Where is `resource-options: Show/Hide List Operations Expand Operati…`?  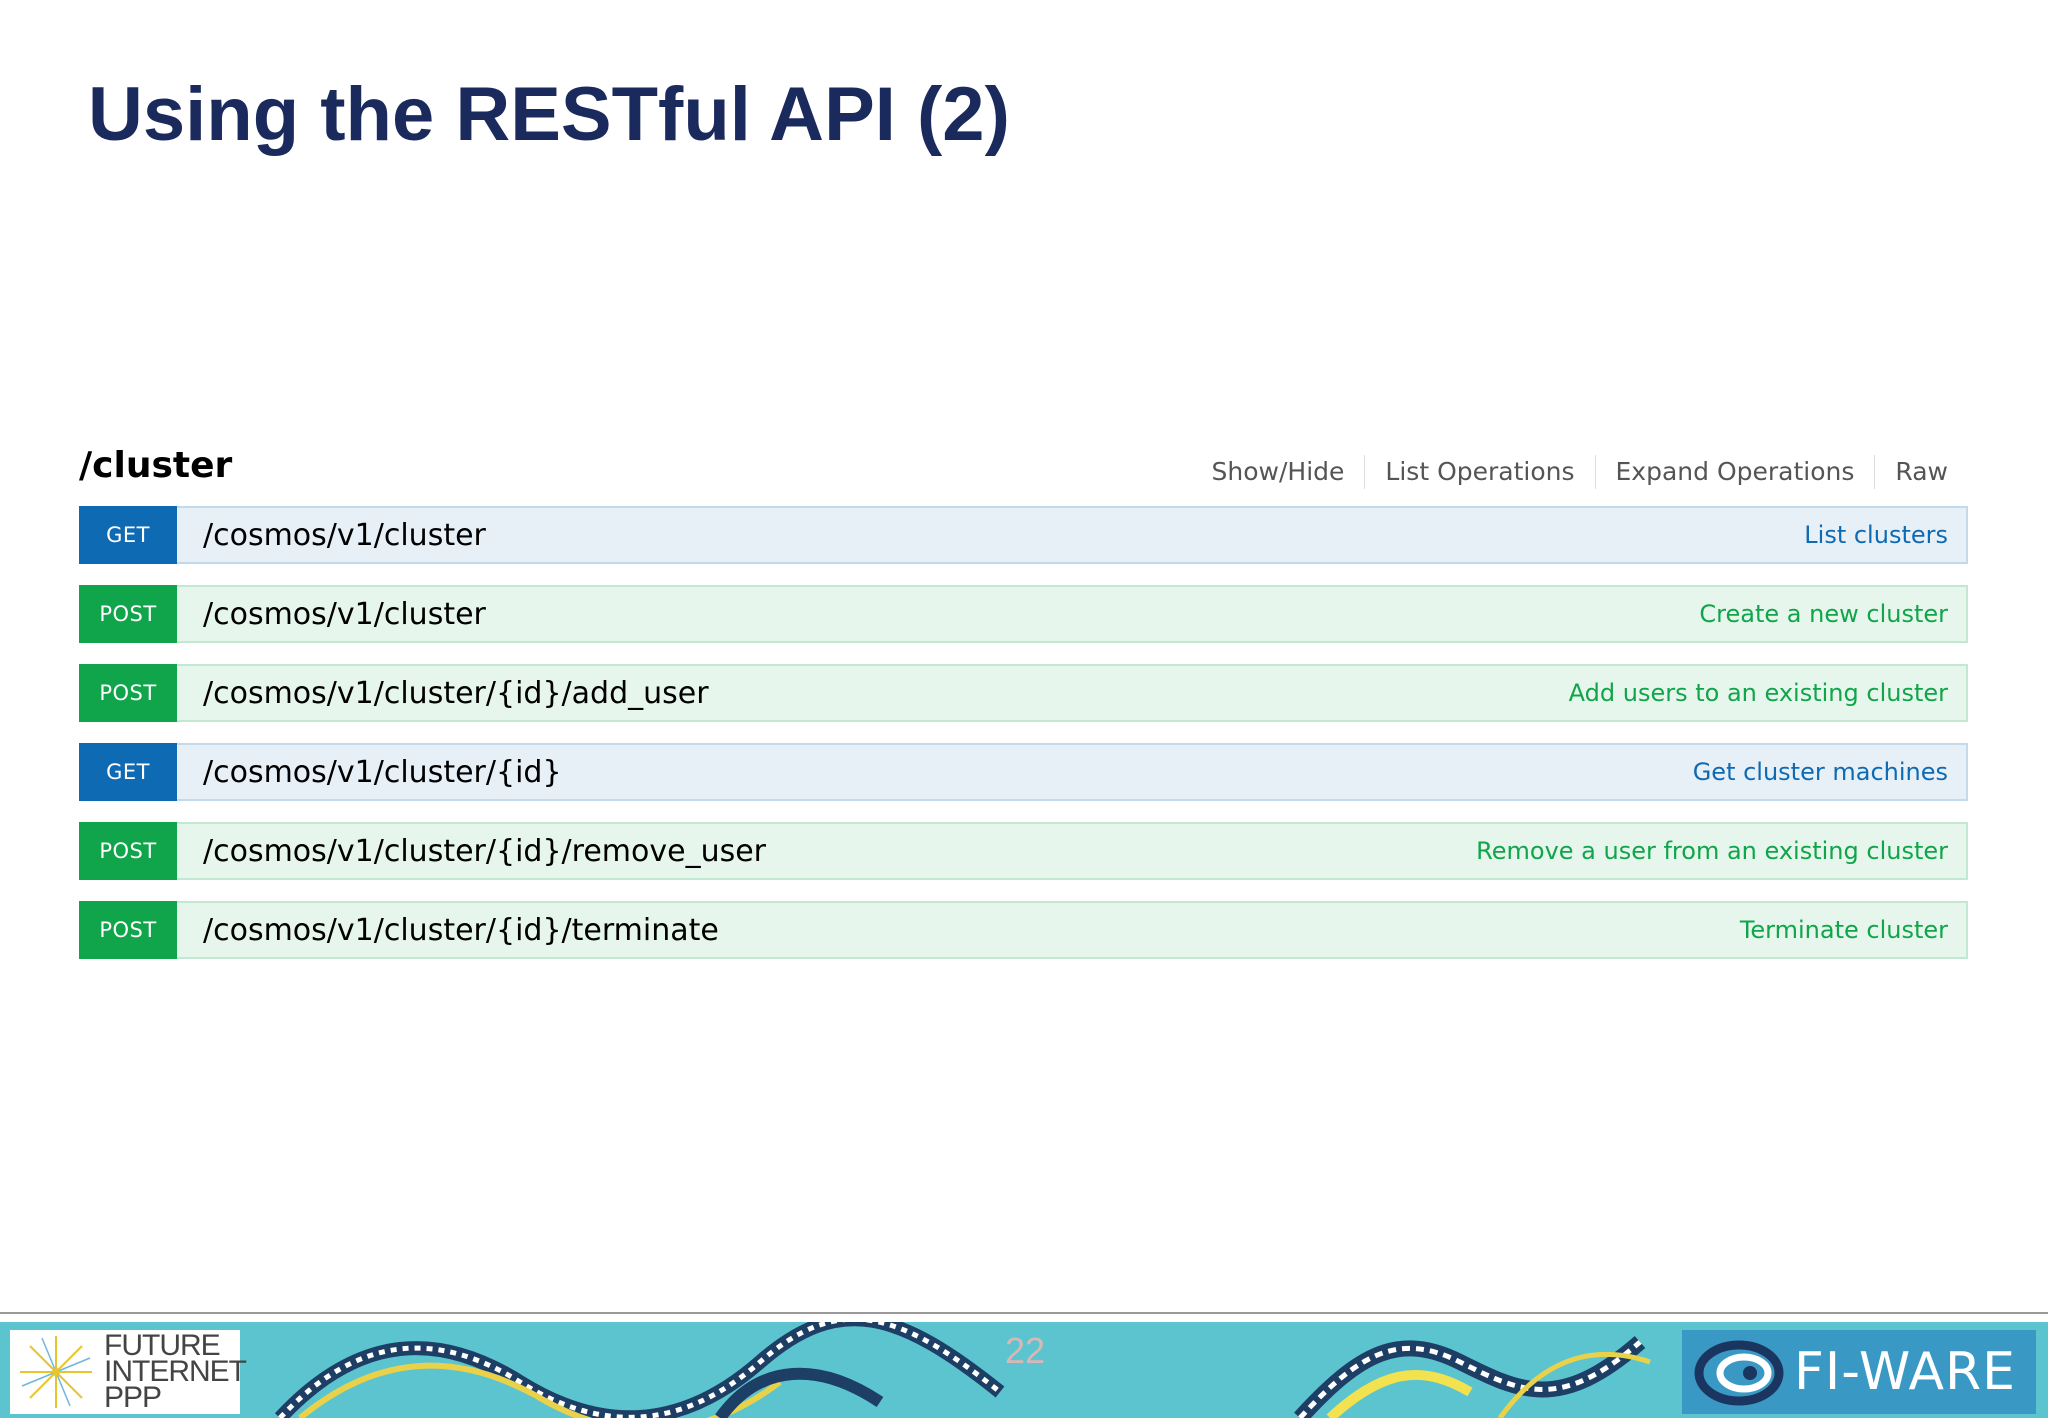
resource-options: Show/Hide List Operations Expand Operati… is located at coordinates (1580, 472).